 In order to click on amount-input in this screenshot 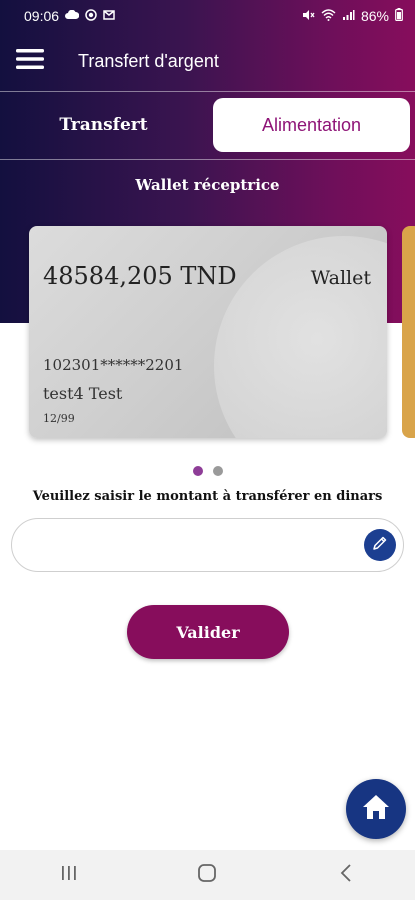, I will do `click(197, 545)`.